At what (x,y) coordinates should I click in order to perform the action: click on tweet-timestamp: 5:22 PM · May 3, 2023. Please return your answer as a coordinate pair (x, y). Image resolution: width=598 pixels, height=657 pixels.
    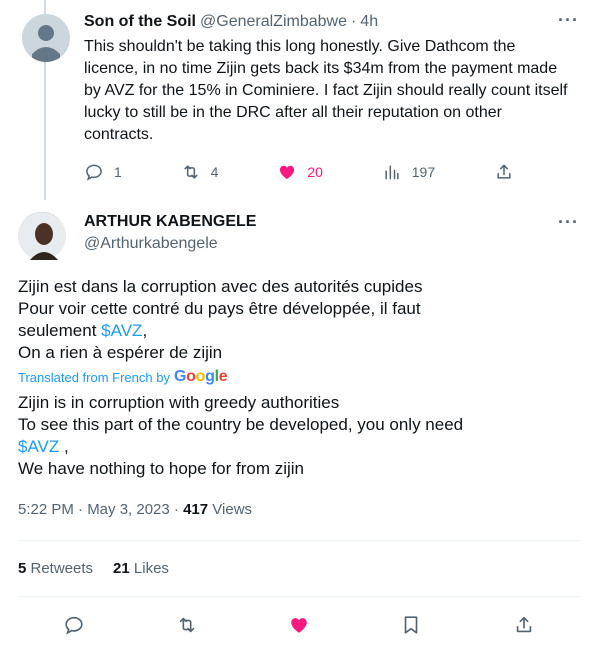
    Looking at the image, I should click on (94, 509).